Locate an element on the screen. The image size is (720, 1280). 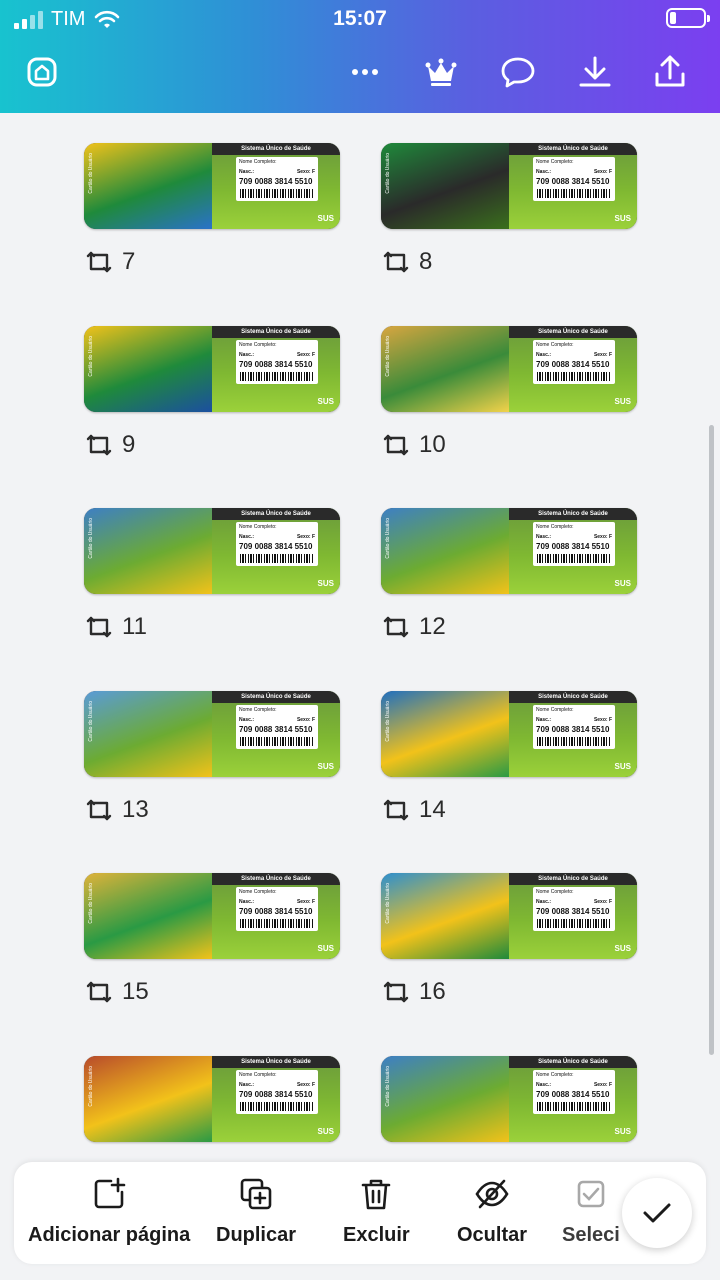
home-icon is located at coordinates (42, 72).